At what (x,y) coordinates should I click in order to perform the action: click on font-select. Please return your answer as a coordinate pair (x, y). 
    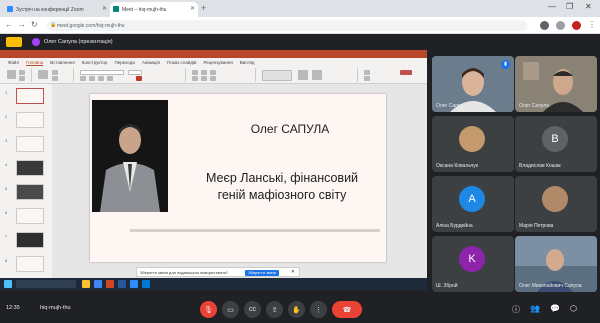
    Looking at the image, I should click on (102, 72).